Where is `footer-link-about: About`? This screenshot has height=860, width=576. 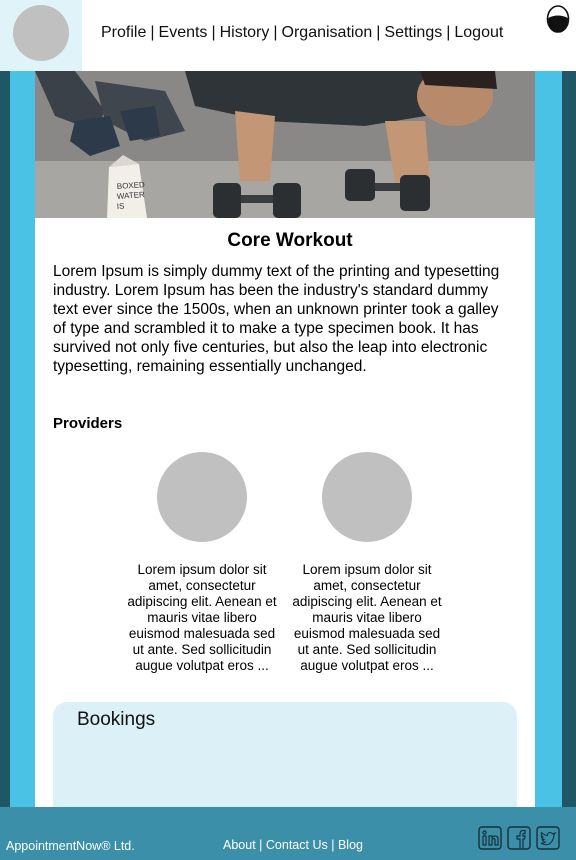
footer-link-about: About is located at coordinates (239, 845).